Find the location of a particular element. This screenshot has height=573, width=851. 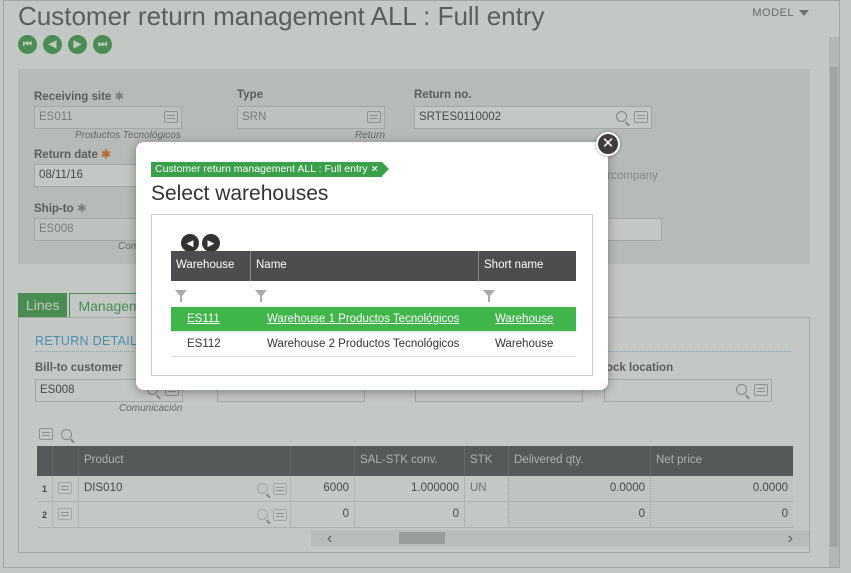

previous-page-icon: ◀ is located at coordinates (190, 243).